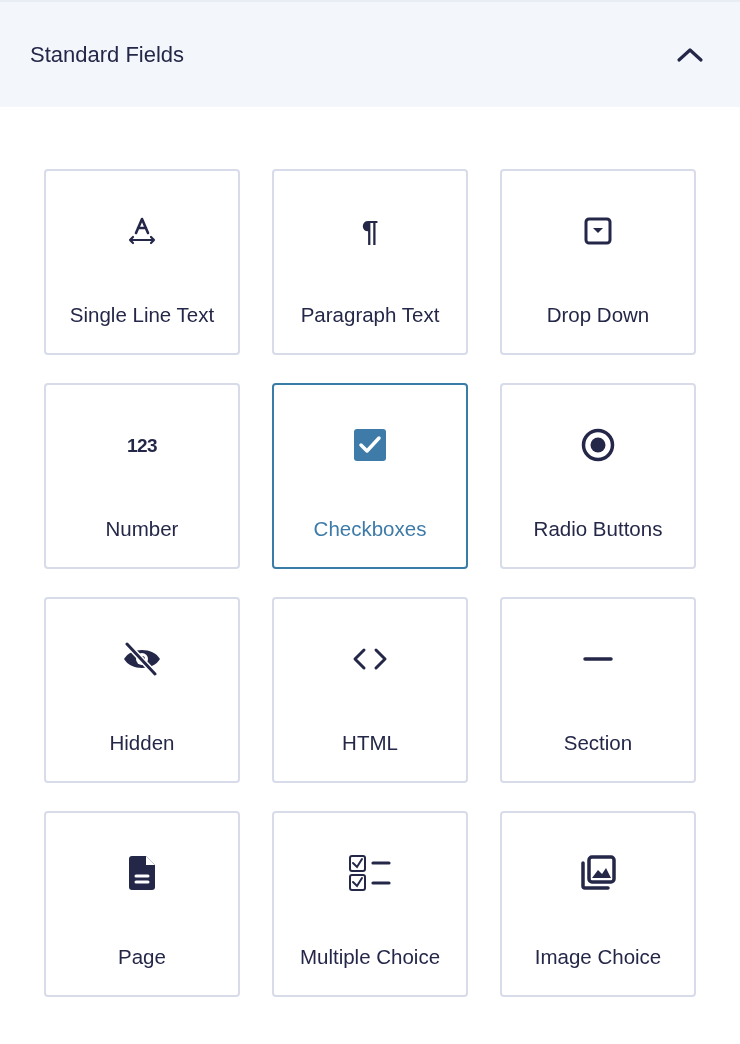 The width and height of the screenshot is (740, 1044). What do you see at coordinates (598, 904) in the screenshot?
I see `field-tile: Image Choice` at bounding box center [598, 904].